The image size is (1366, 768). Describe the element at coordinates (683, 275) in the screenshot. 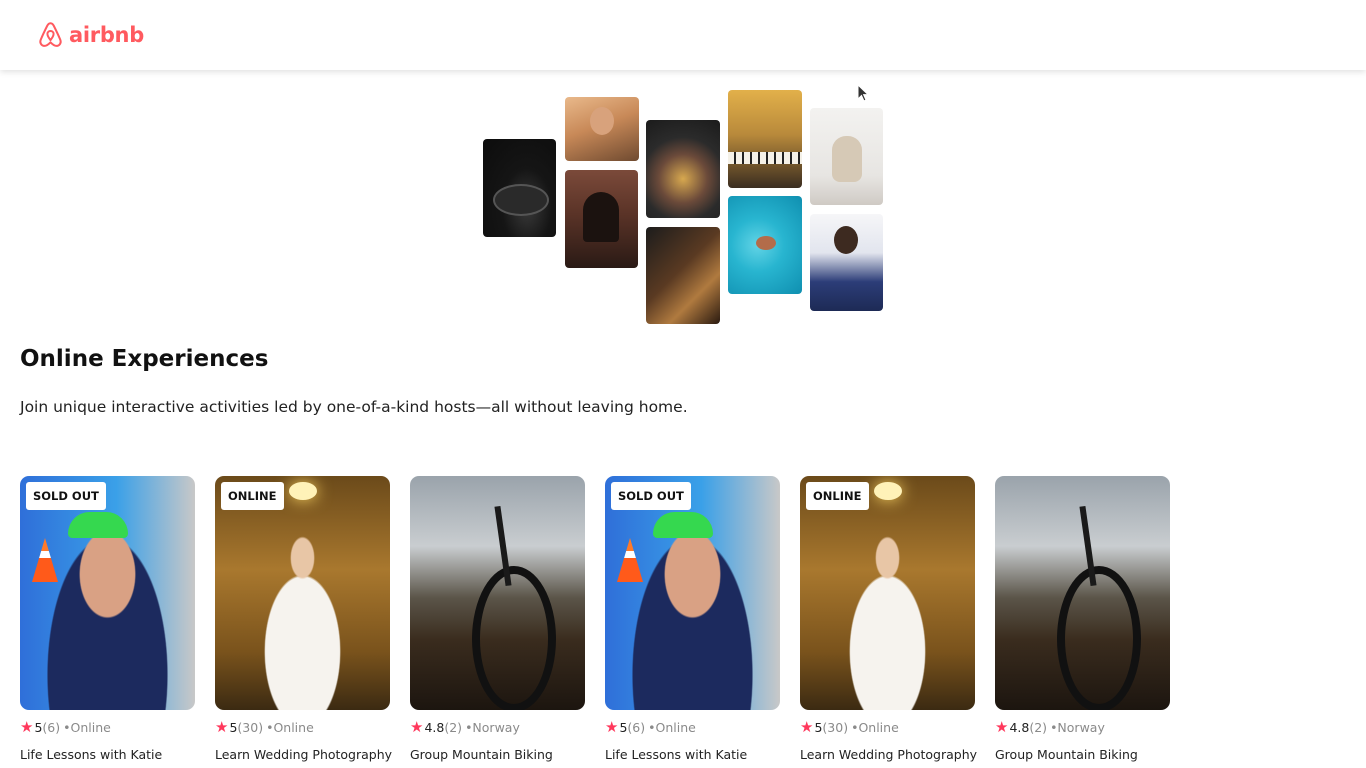

I see `guitar-photo` at that location.